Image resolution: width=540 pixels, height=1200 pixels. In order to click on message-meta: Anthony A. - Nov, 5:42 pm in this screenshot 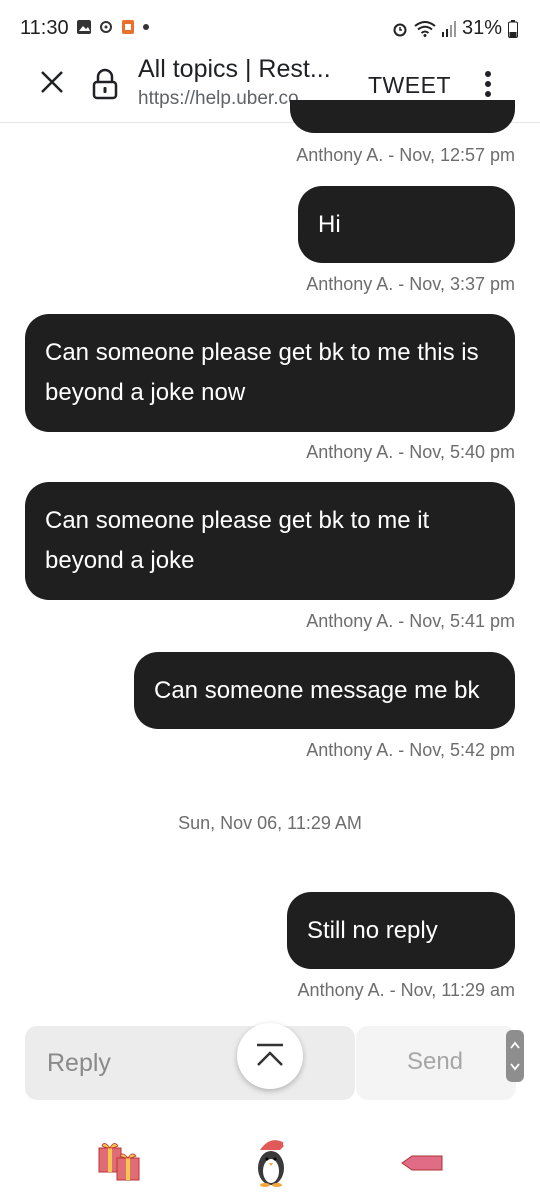, I will do `click(410, 750)`.